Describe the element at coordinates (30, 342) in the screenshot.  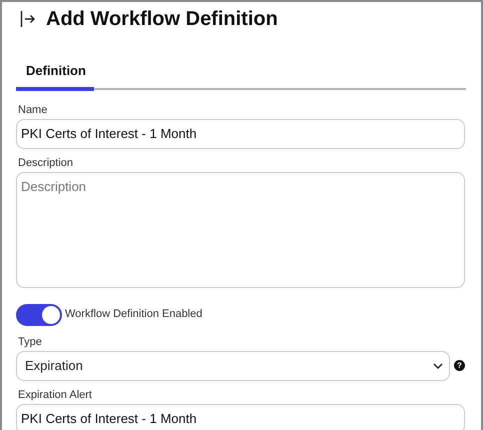
I see `field-label: Type` at that location.